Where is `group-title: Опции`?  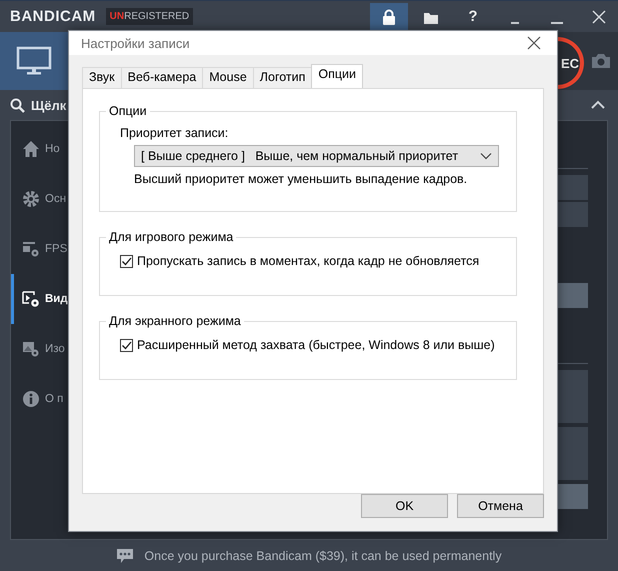
group-title: Опции is located at coordinates (128, 111).